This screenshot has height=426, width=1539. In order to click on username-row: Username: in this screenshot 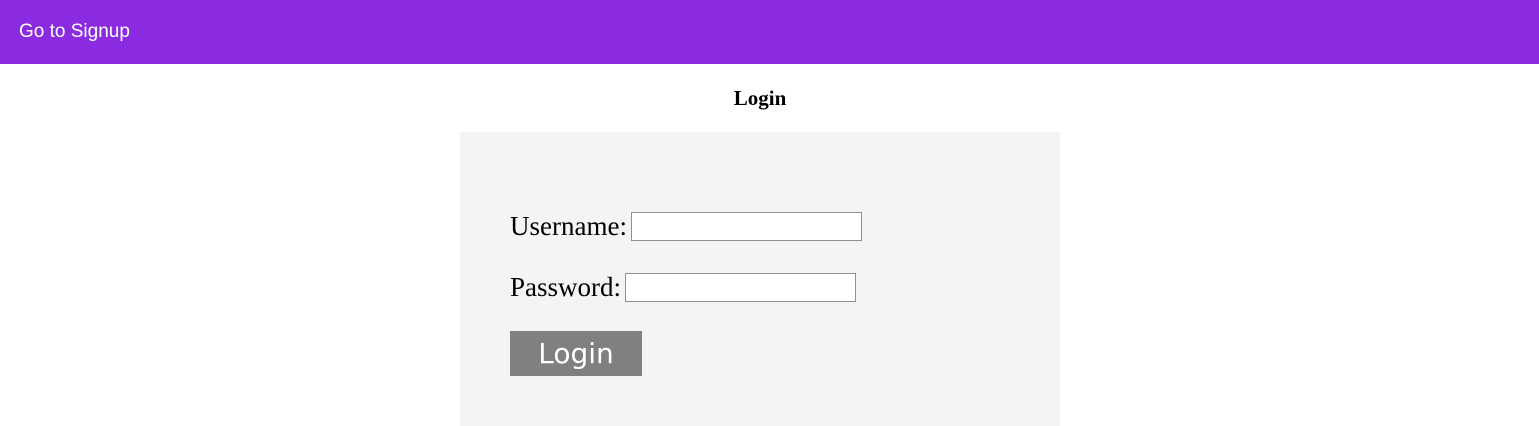, I will do `click(686, 226)`.